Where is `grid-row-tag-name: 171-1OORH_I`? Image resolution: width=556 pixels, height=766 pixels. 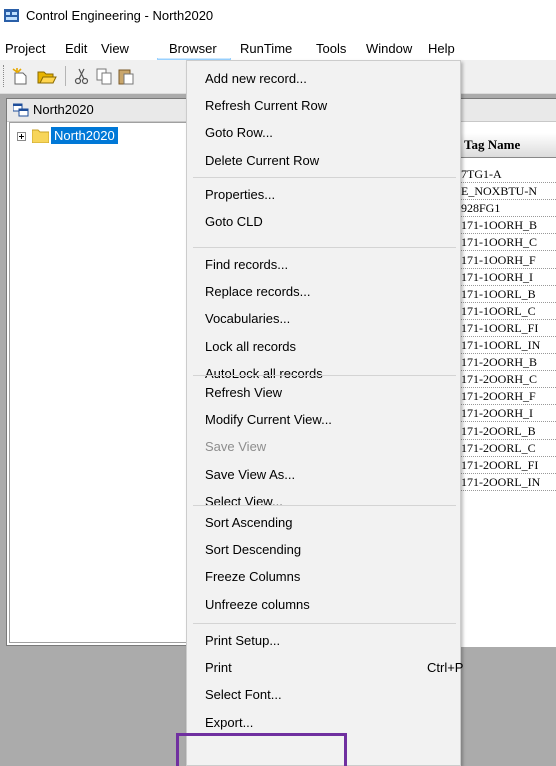 grid-row-tag-name: 171-1OORH_I is located at coordinates (508, 277).